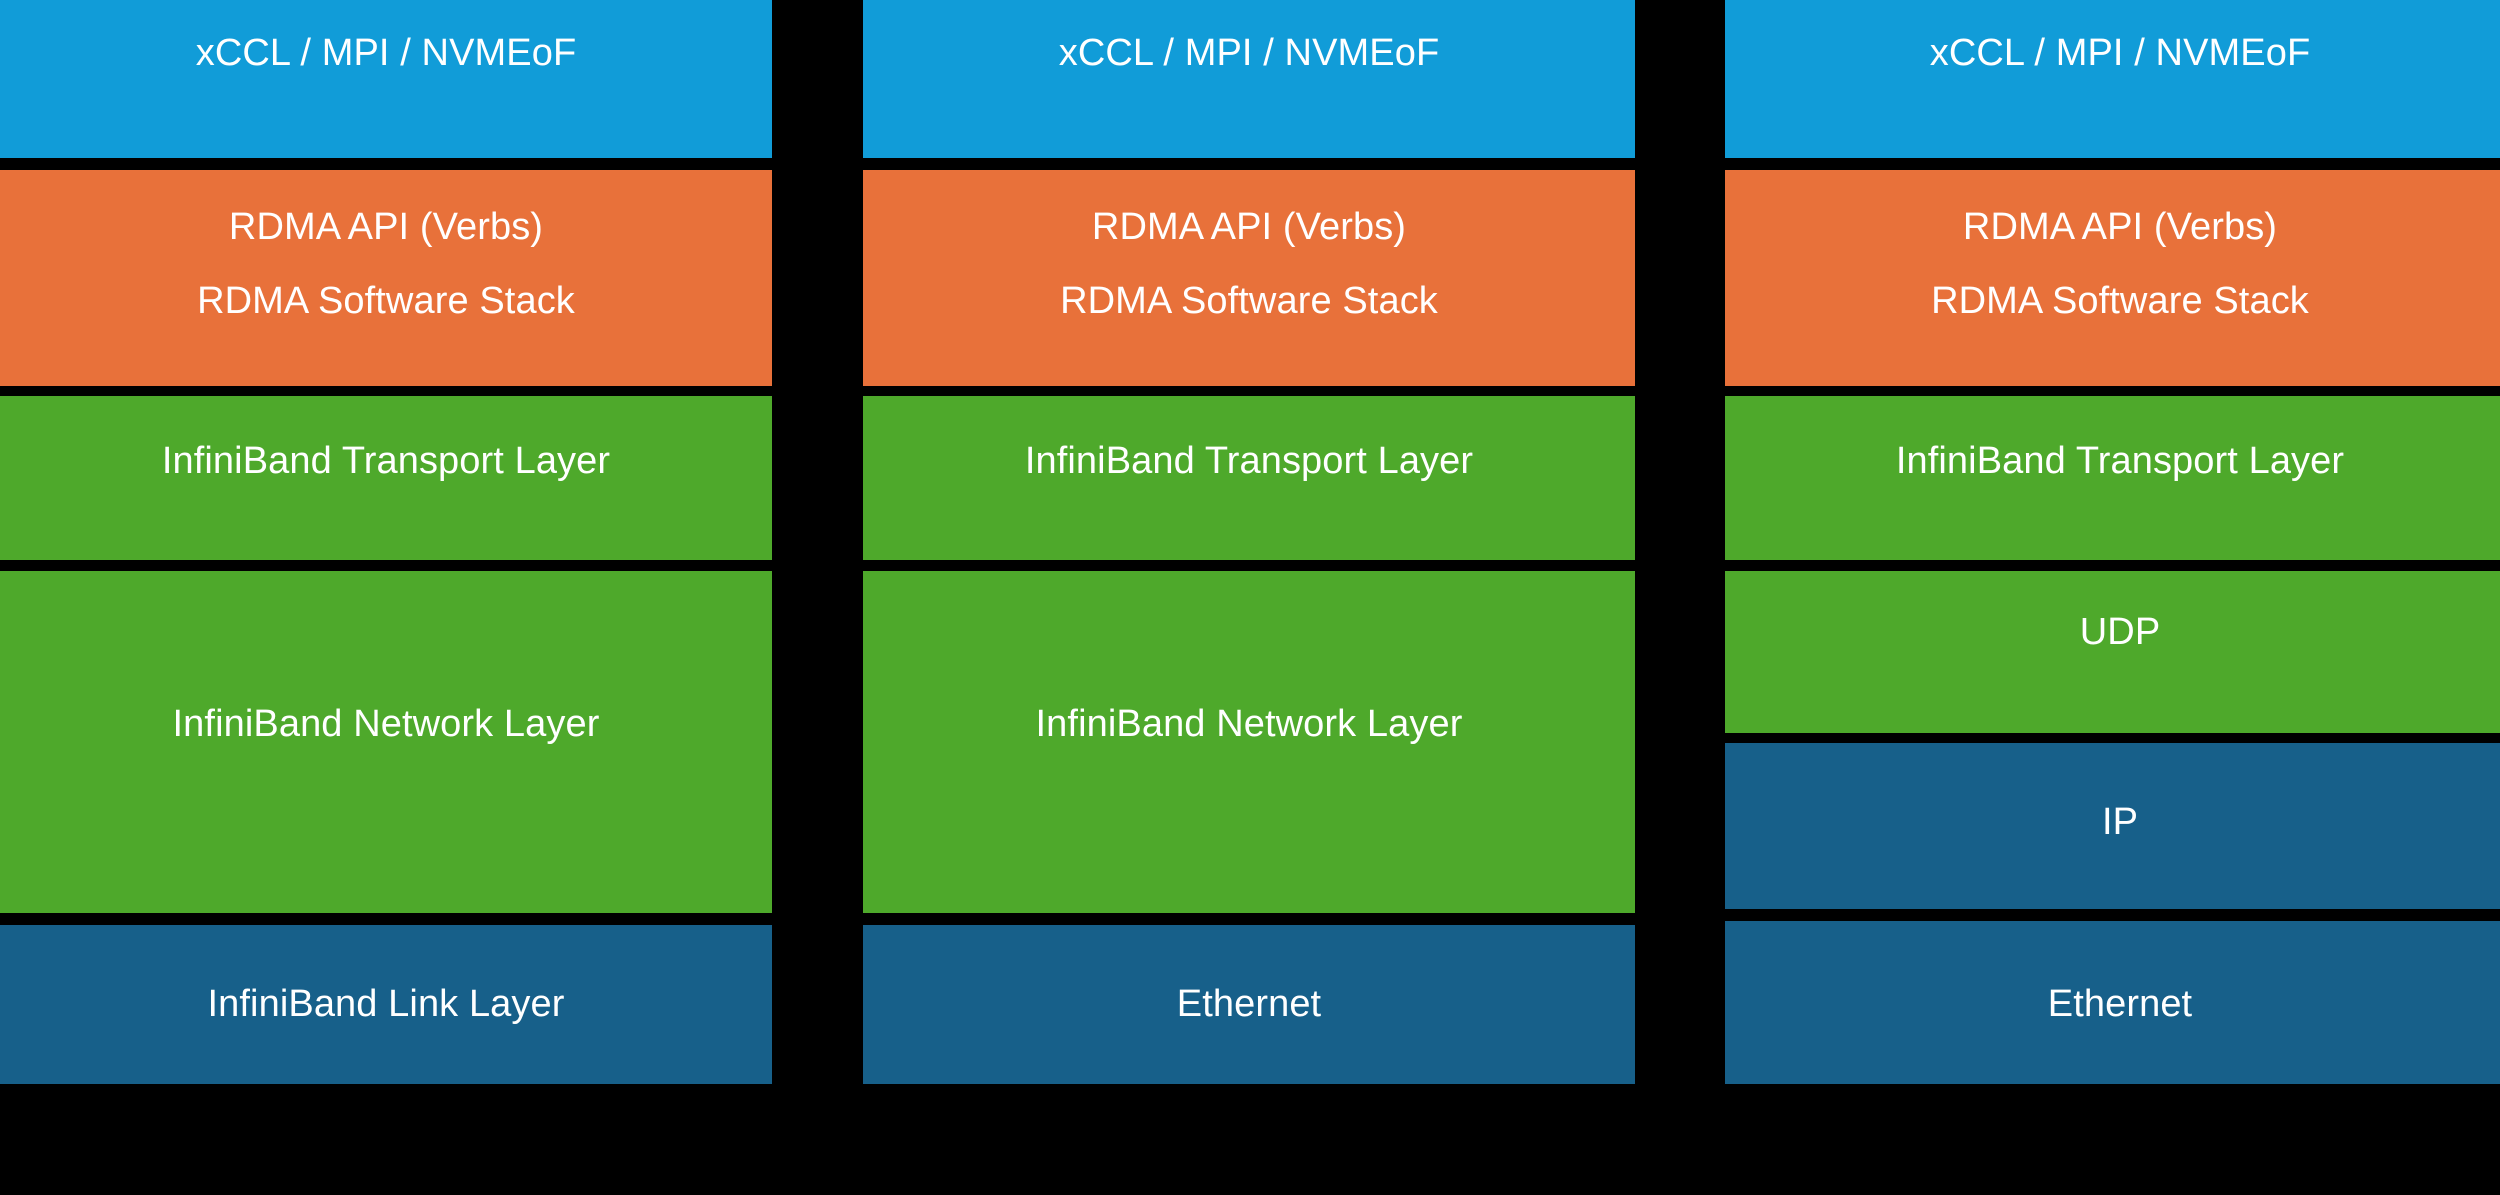 The image size is (2500, 1195). I want to click on layer-label-link: InfiniBand Link Layer, so click(386, 1004).